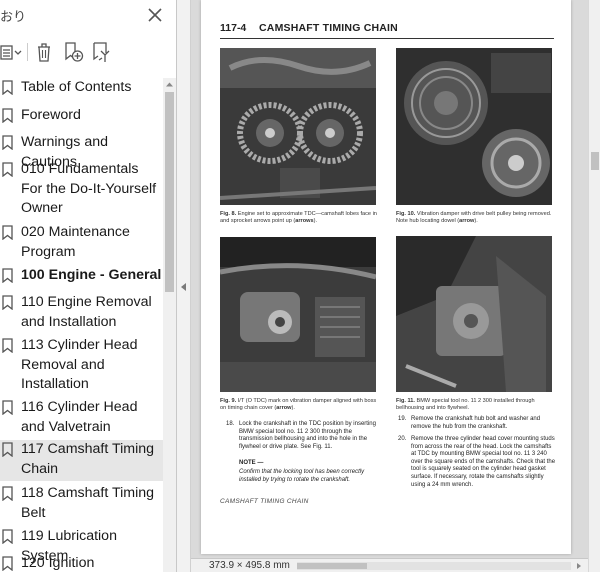 The image size is (600, 572). I want to click on bookmark-label: 100 Engine - General, so click(91, 275).